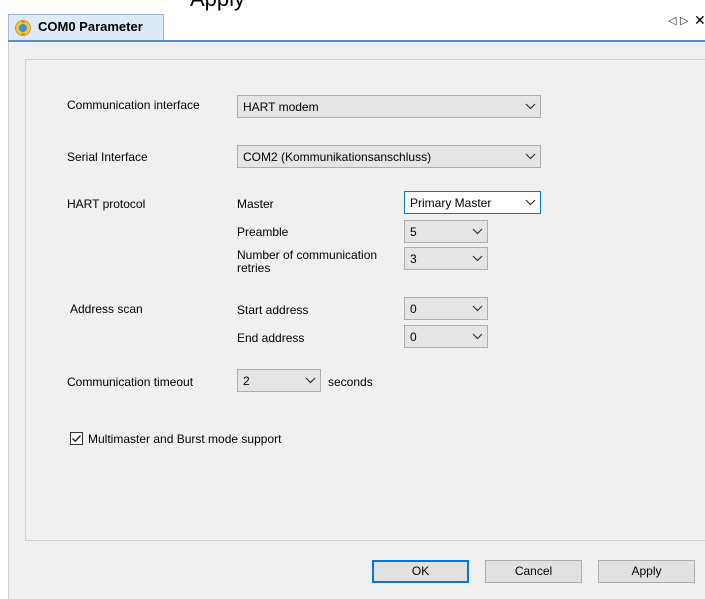  What do you see at coordinates (451, 203) in the screenshot?
I see `master-value: Primary Master` at bounding box center [451, 203].